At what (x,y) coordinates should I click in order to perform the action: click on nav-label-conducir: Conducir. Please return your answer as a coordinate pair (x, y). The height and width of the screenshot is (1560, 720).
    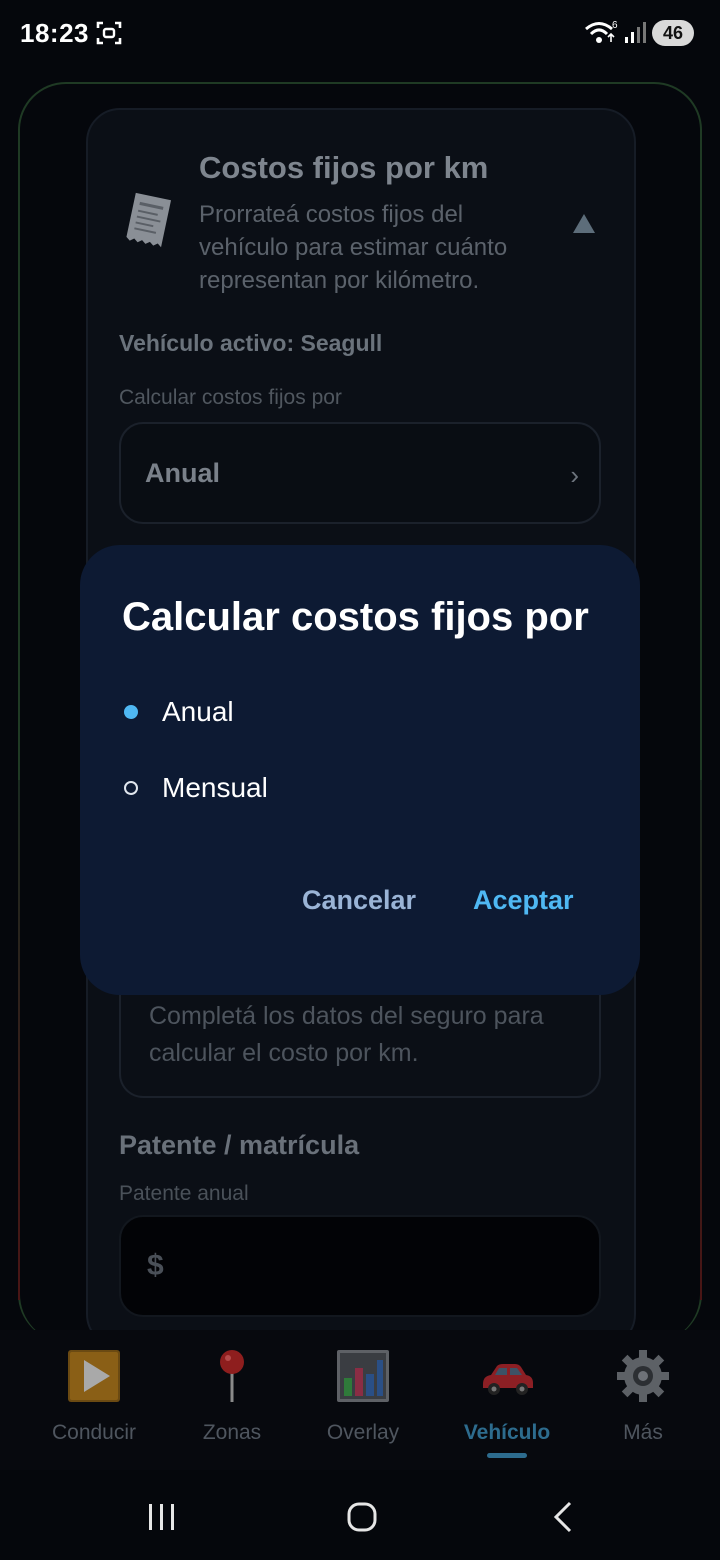
    Looking at the image, I should click on (94, 1432).